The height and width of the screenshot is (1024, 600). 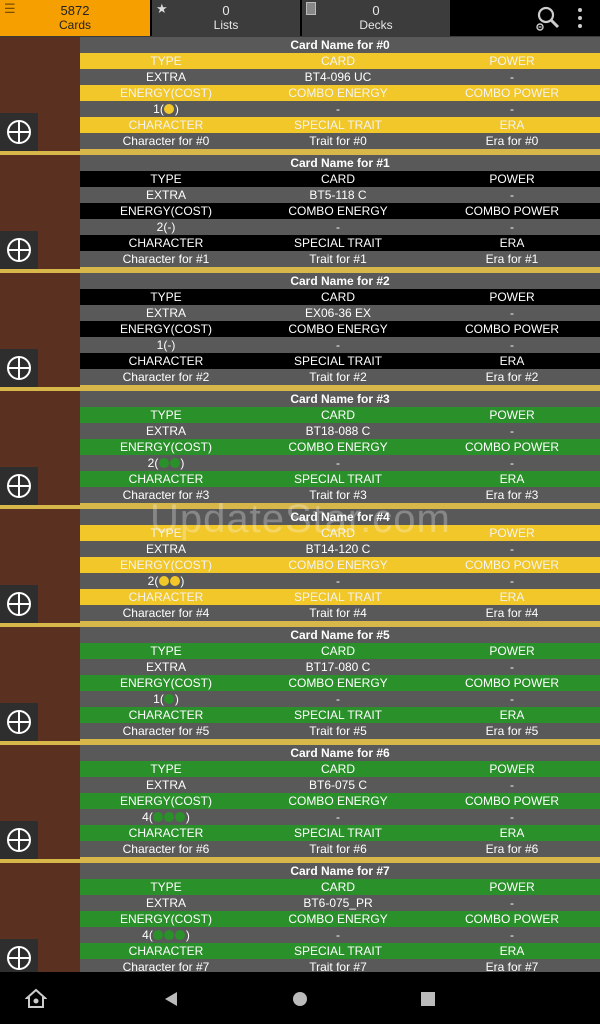 What do you see at coordinates (512, 259) in the screenshot?
I see `era-value: Era for #1` at bounding box center [512, 259].